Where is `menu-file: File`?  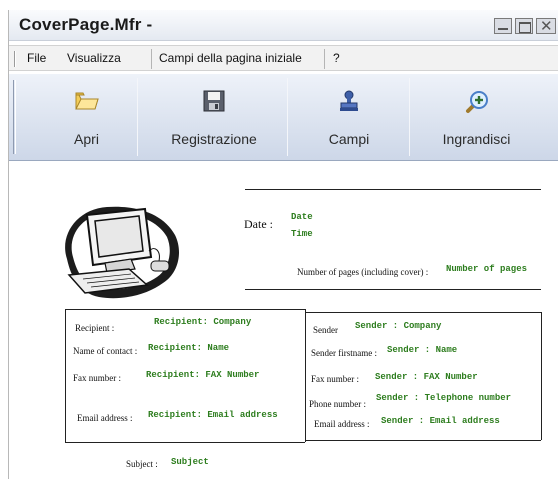
menu-file: File is located at coordinates (36, 58).